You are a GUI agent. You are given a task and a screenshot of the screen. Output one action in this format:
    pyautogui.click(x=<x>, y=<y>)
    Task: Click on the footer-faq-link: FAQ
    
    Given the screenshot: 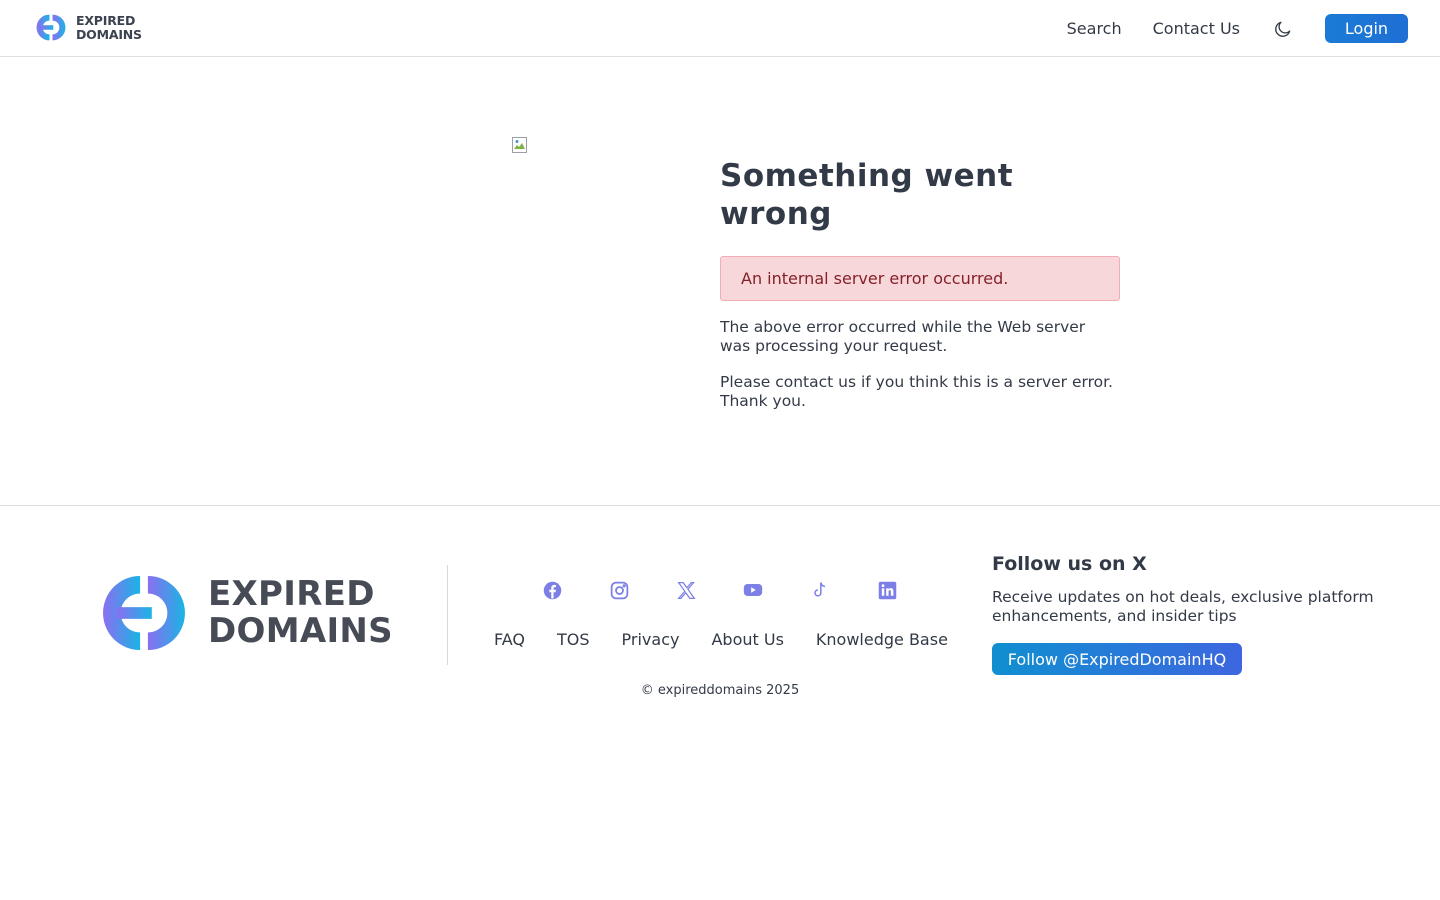 What is the action you would take?
    pyautogui.click(x=509, y=640)
    